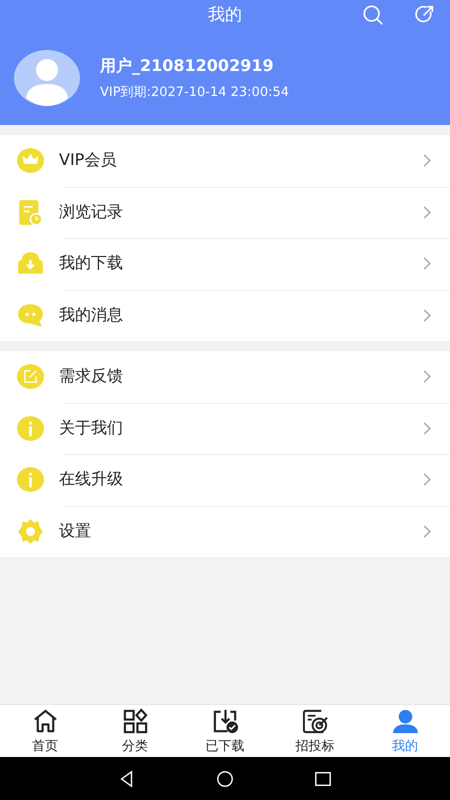 Image resolution: width=450 pixels, height=800 pixels. I want to click on tab: 已下载, so click(225, 731).